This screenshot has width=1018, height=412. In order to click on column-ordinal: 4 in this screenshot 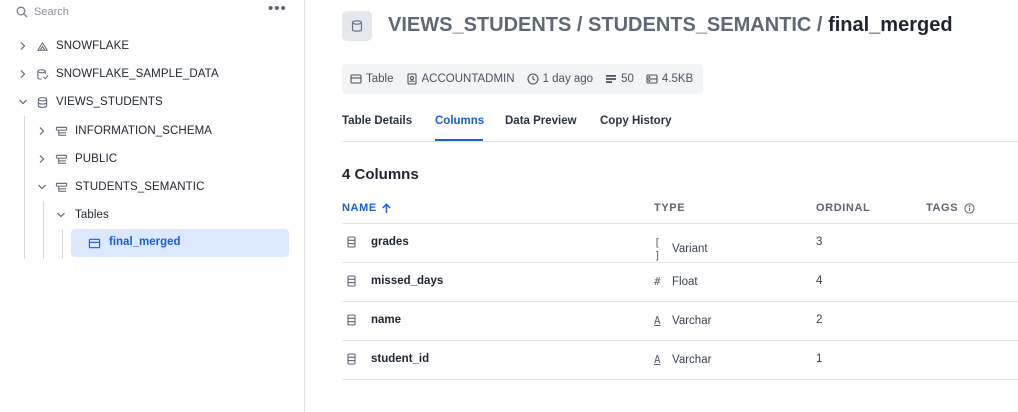, I will do `click(819, 281)`.